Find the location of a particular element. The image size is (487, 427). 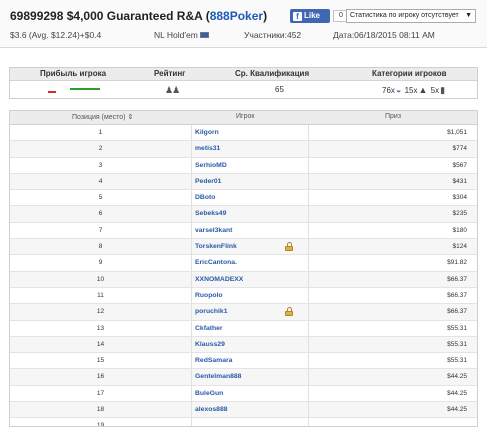

buyin-info: $3.6 (Avg. $12.24)+$0.4 is located at coordinates (56, 35).